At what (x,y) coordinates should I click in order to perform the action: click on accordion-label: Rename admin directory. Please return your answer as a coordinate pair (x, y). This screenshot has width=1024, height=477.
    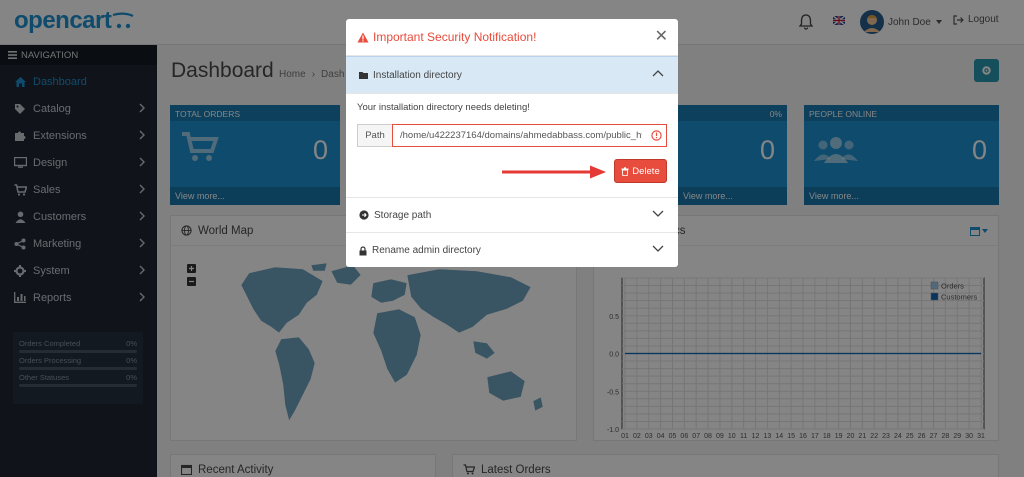
    Looking at the image, I should click on (426, 250).